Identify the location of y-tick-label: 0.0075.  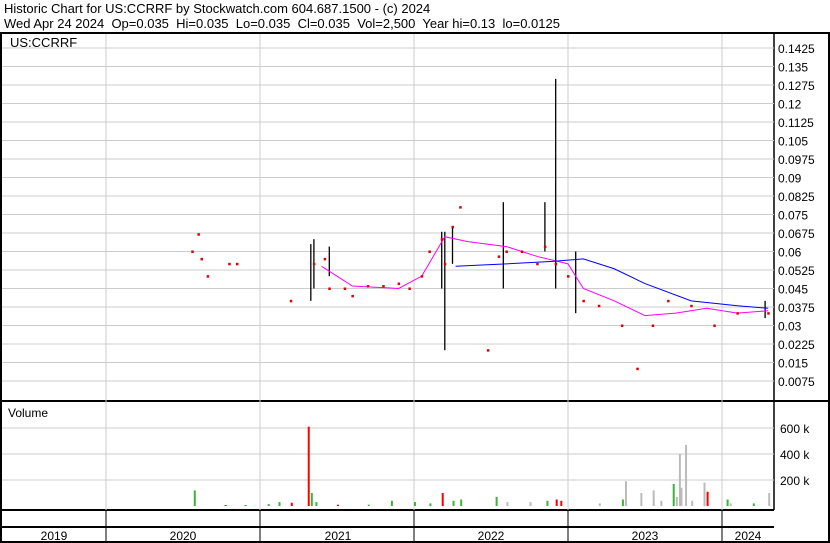
(796, 382).